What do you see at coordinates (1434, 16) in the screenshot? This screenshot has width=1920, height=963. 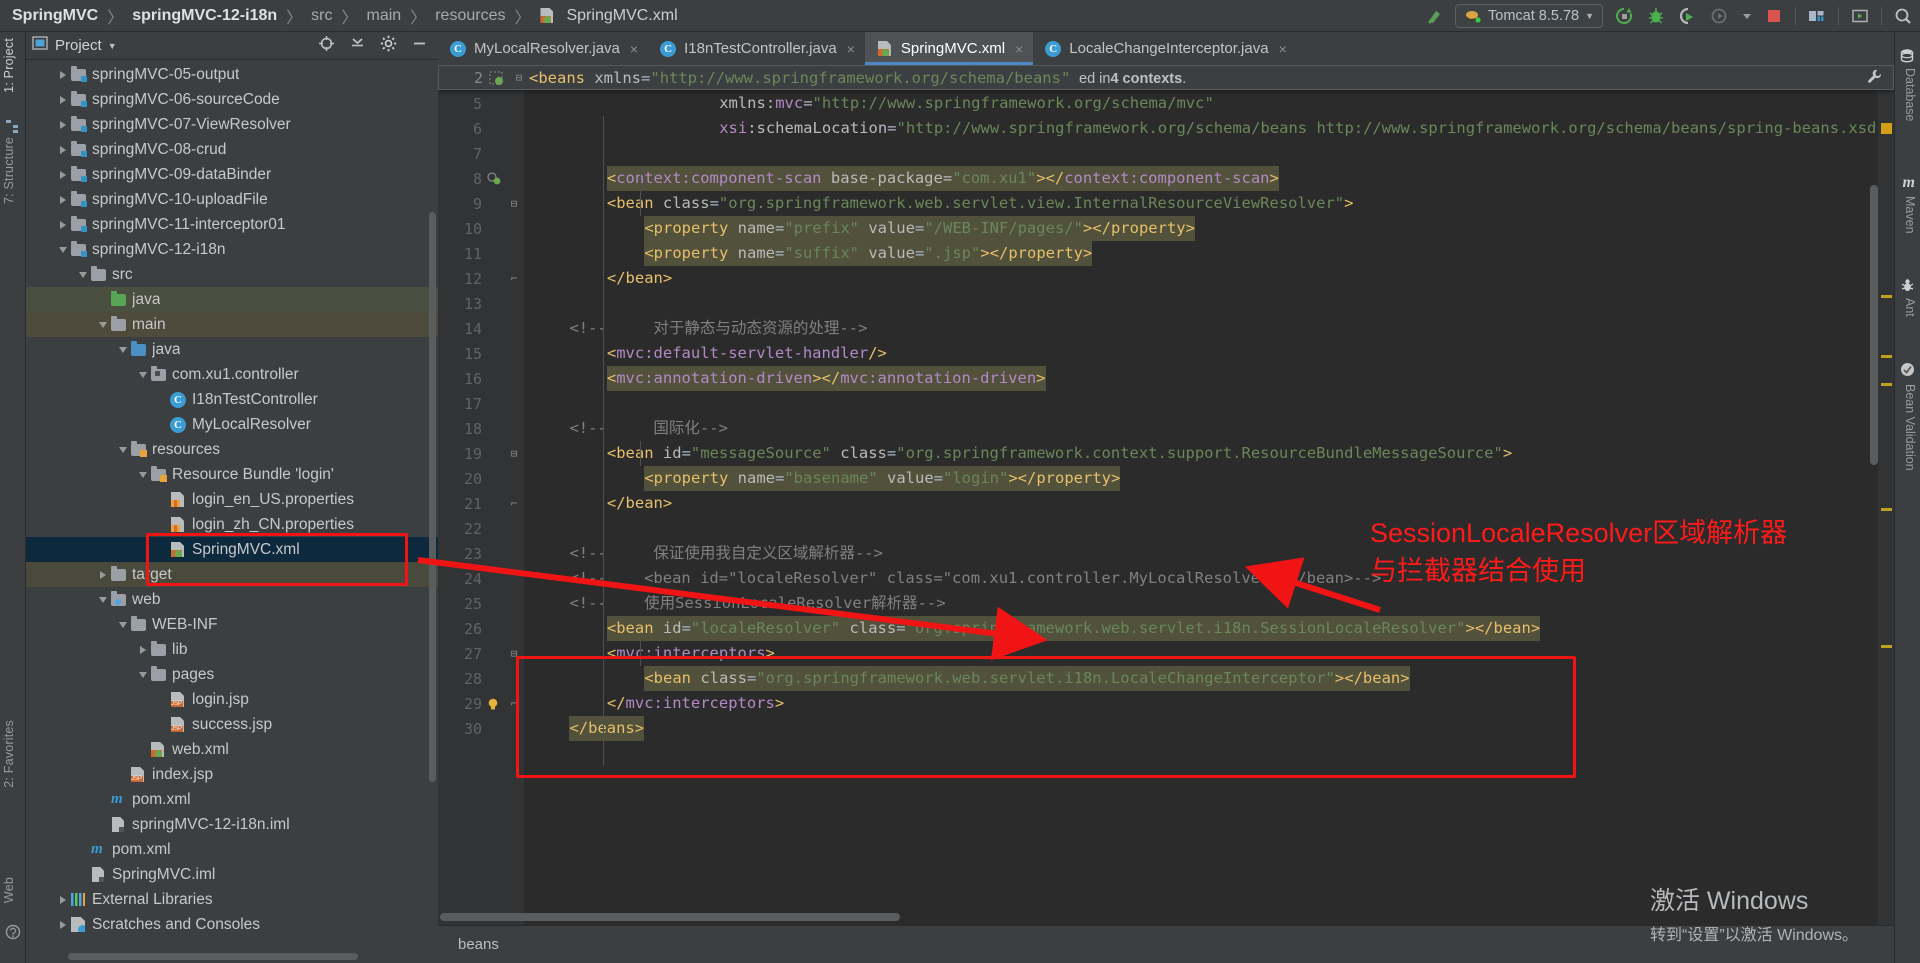 I see `hammer-icon` at bounding box center [1434, 16].